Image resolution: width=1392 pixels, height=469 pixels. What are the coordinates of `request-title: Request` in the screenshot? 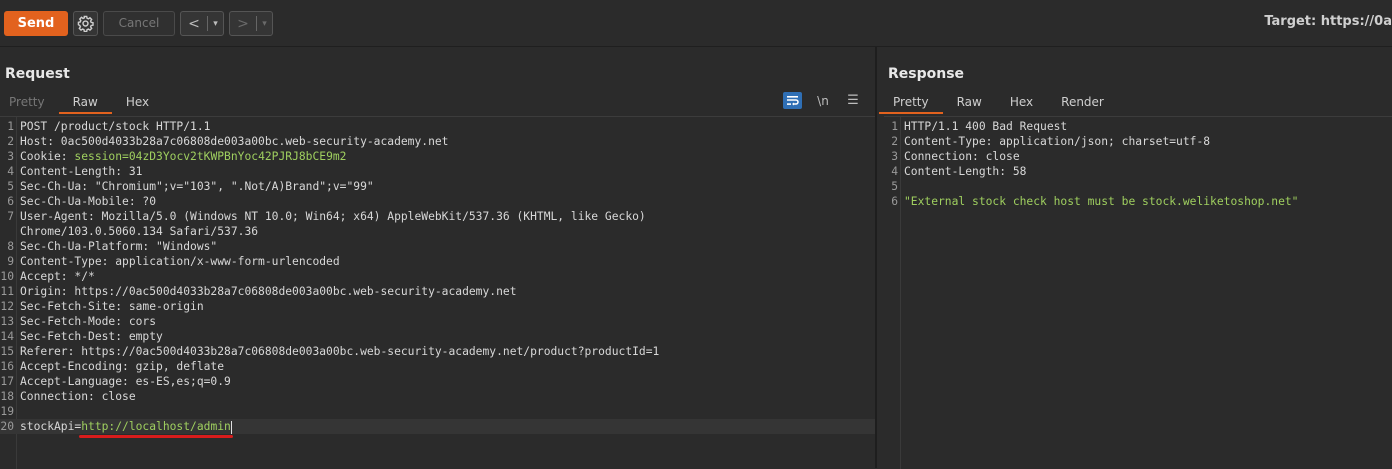 It's located at (37, 74).